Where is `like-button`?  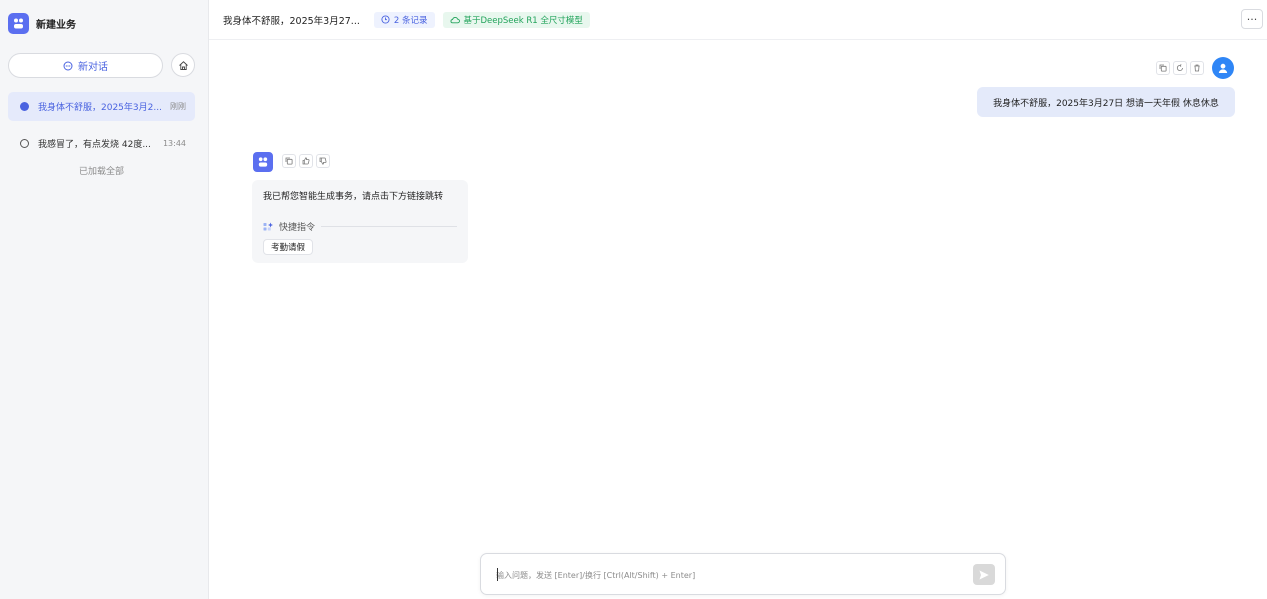
like-button is located at coordinates (306, 161).